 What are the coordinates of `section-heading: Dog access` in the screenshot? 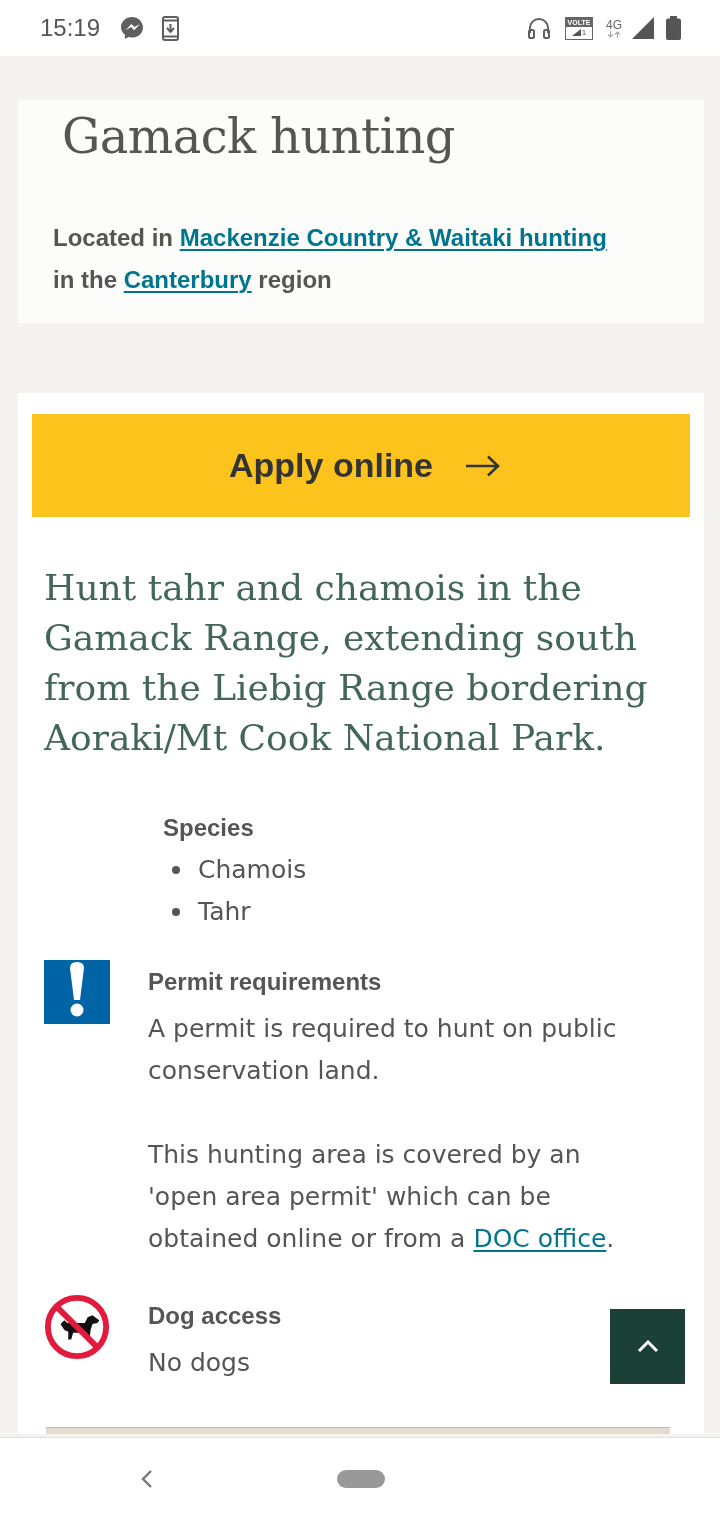 It's located at (215, 1316).